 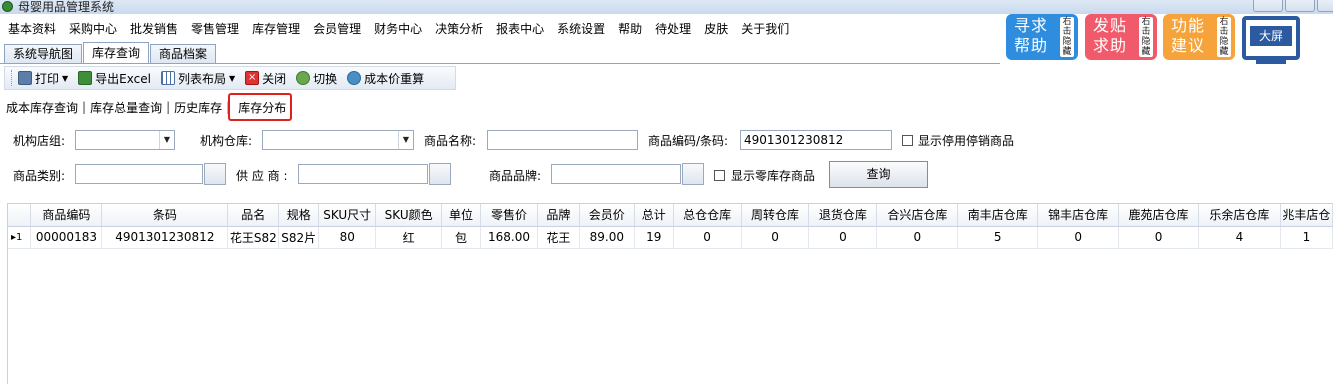 What do you see at coordinates (215, 28) in the screenshot?
I see `menu-retail: 零售管理` at bounding box center [215, 28].